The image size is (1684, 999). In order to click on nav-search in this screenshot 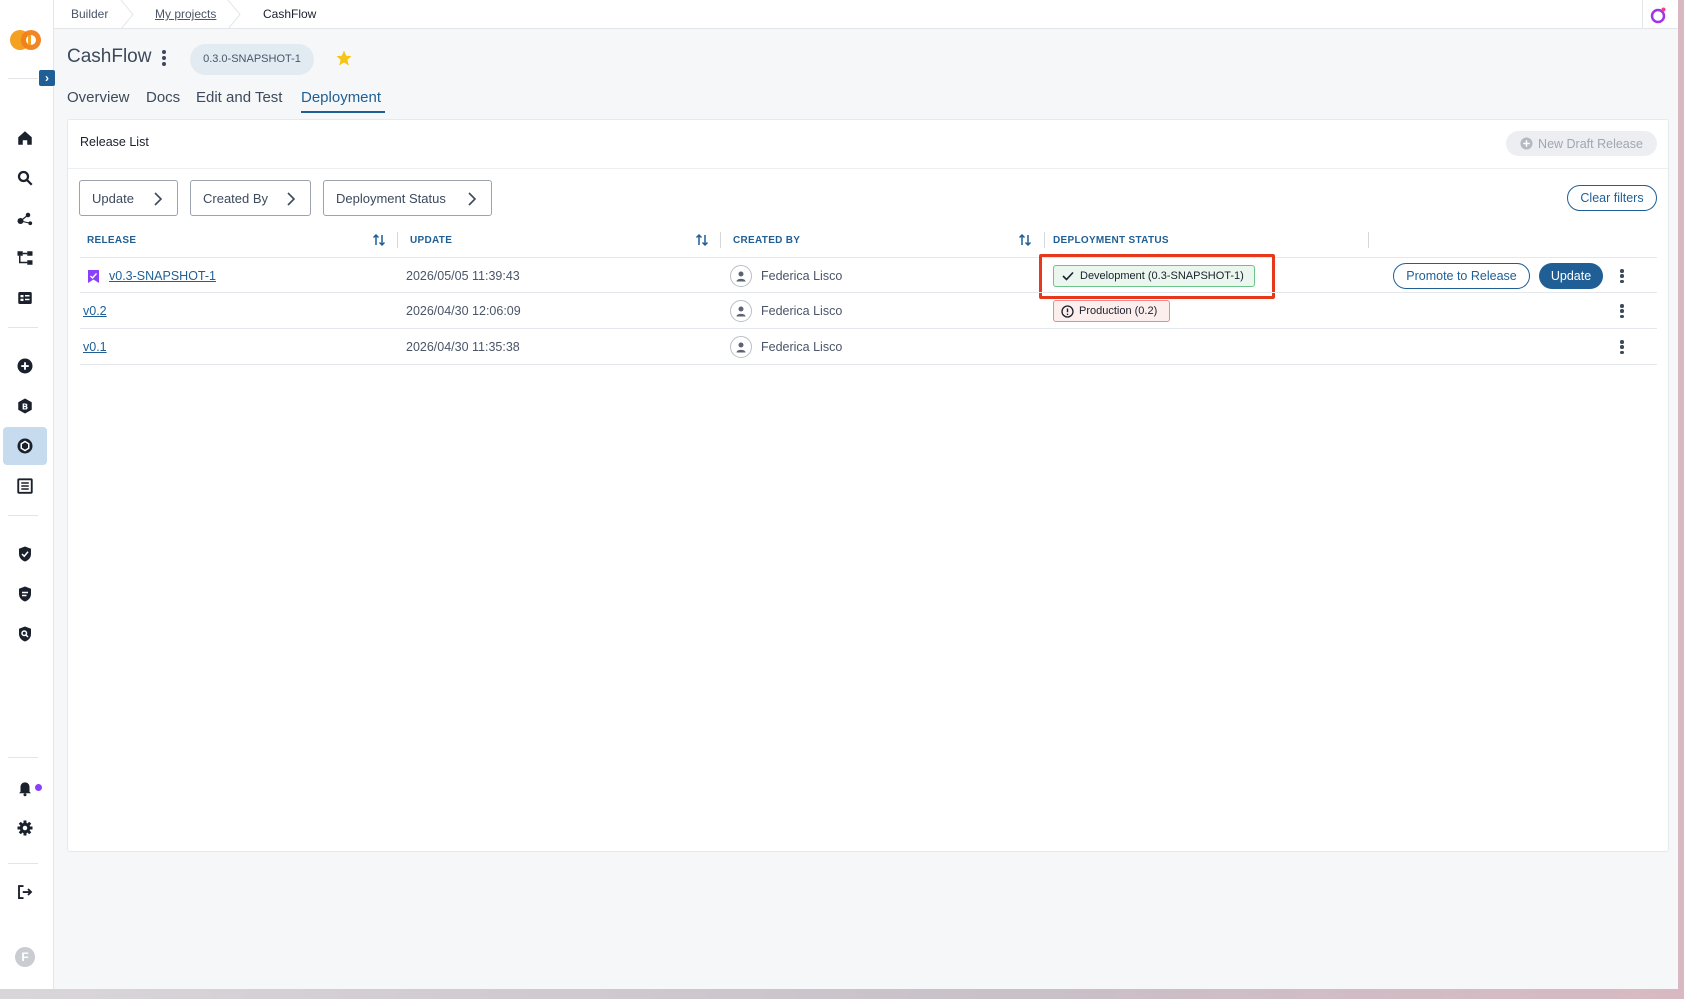, I will do `click(25, 178)`.